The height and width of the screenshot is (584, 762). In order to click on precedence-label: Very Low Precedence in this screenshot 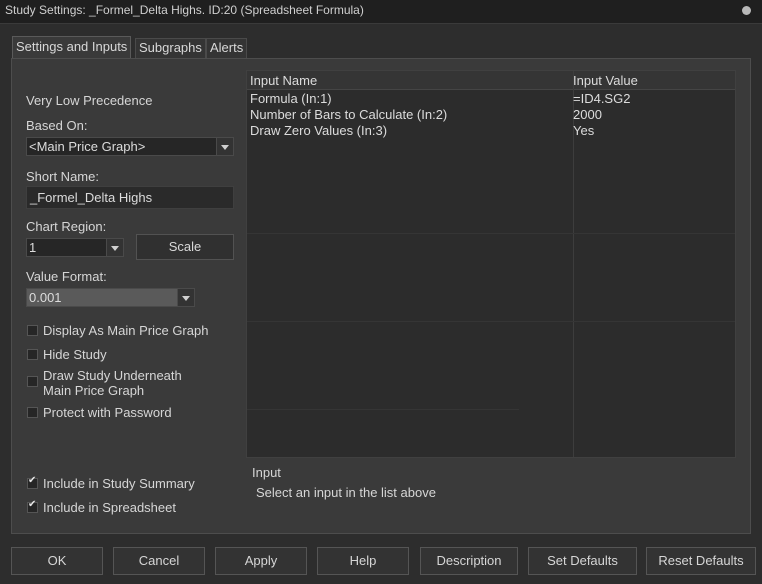, I will do `click(89, 100)`.